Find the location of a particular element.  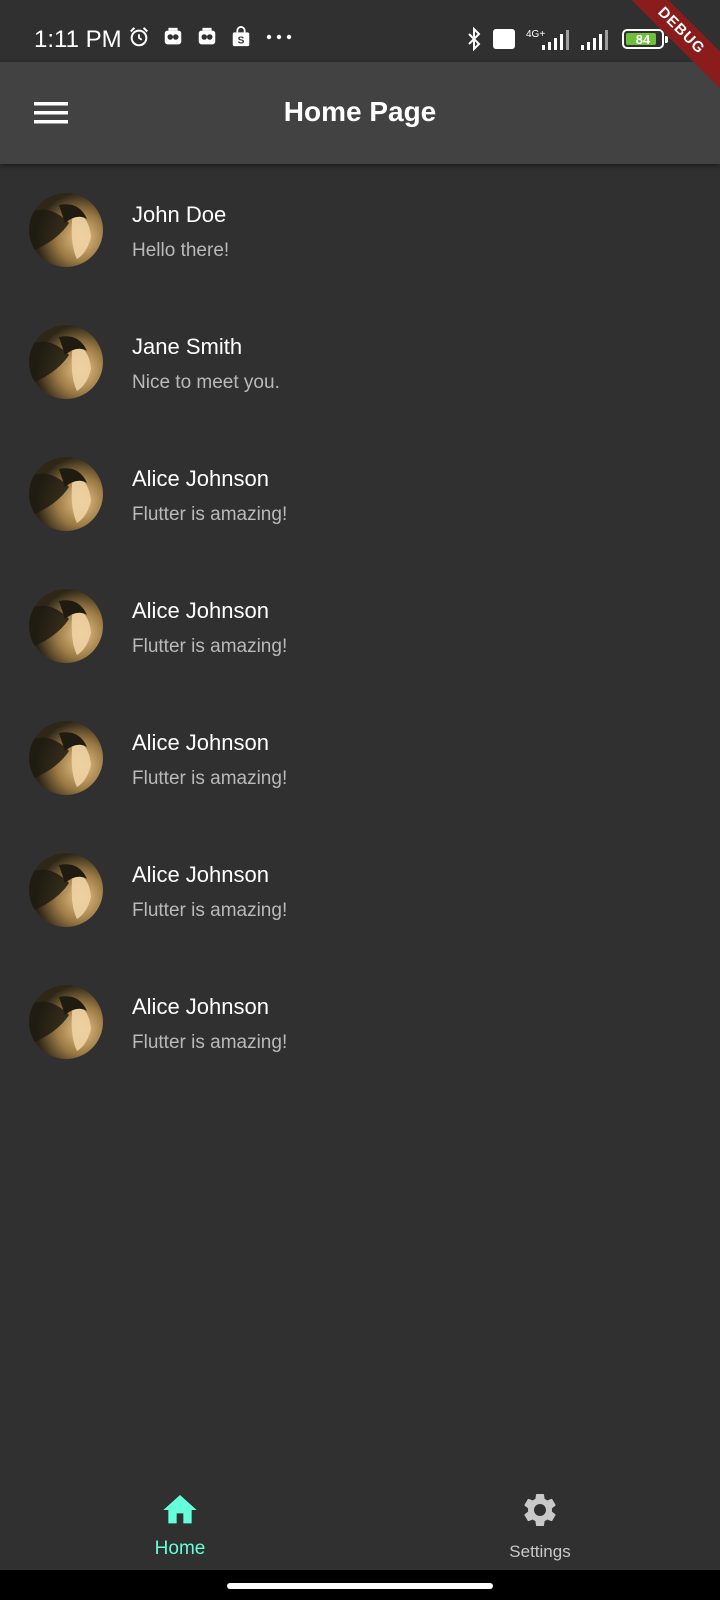

app-bar: Home Page is located at coordinates (360, 113).